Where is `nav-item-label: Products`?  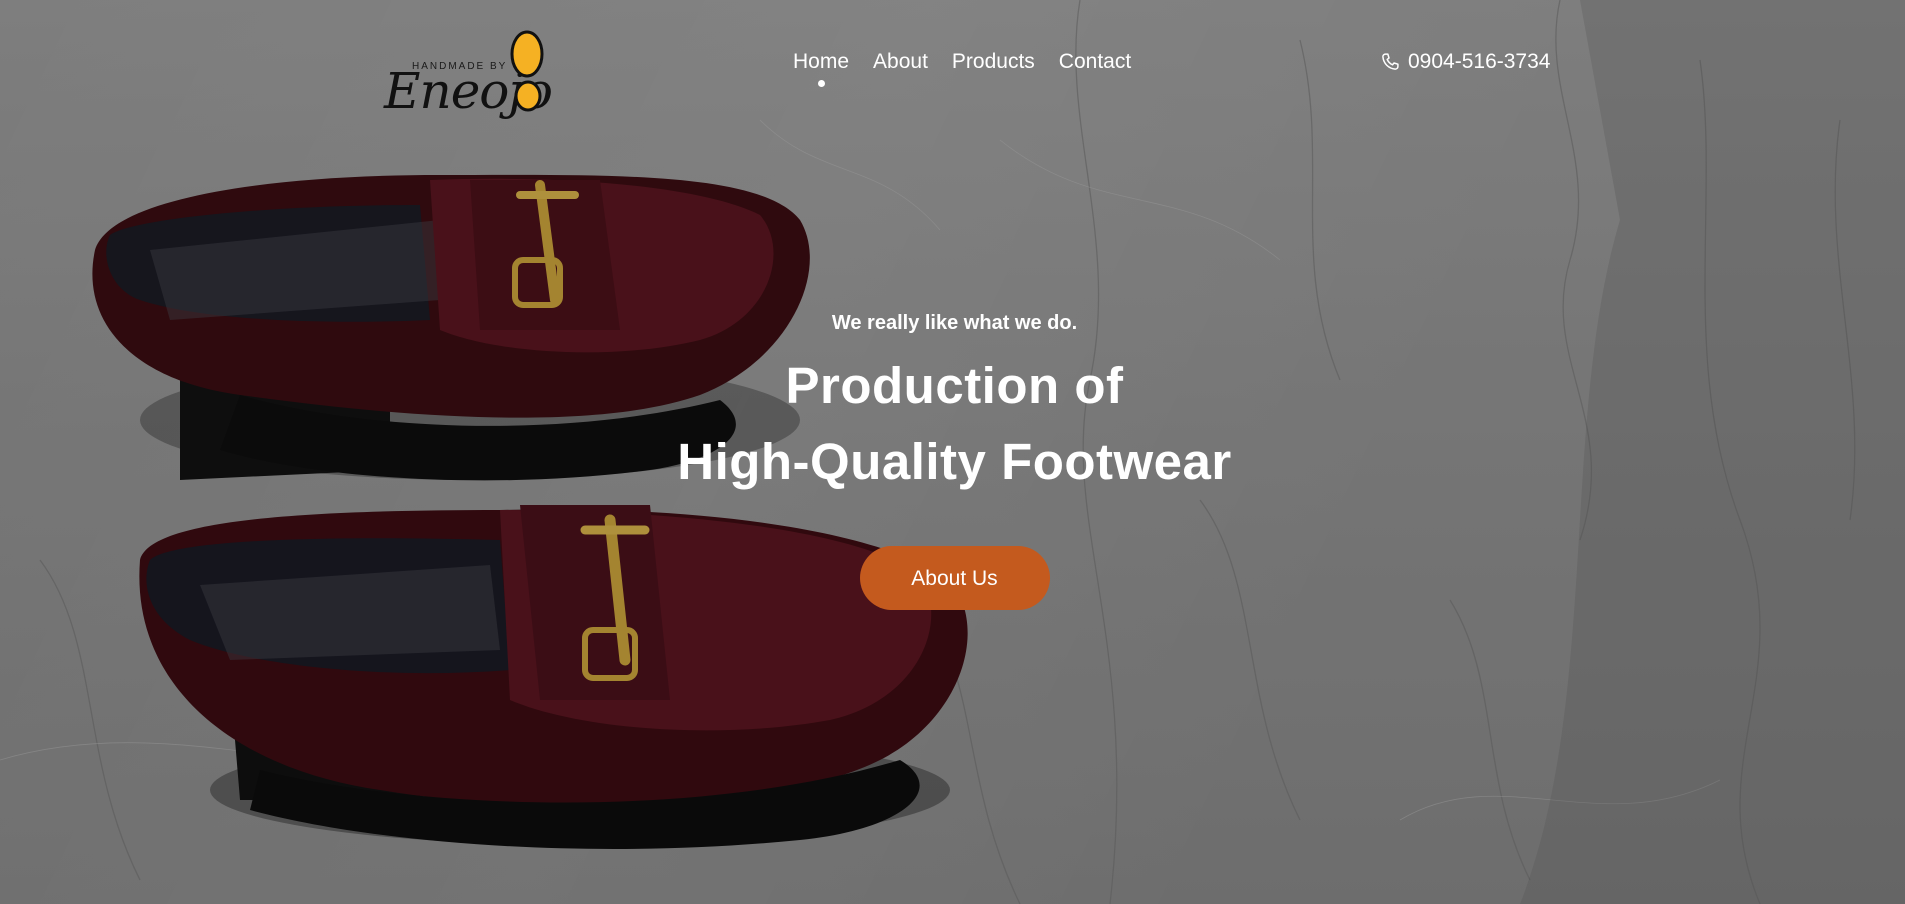 nav-item-label: Products is located at coordinates (993, 61).